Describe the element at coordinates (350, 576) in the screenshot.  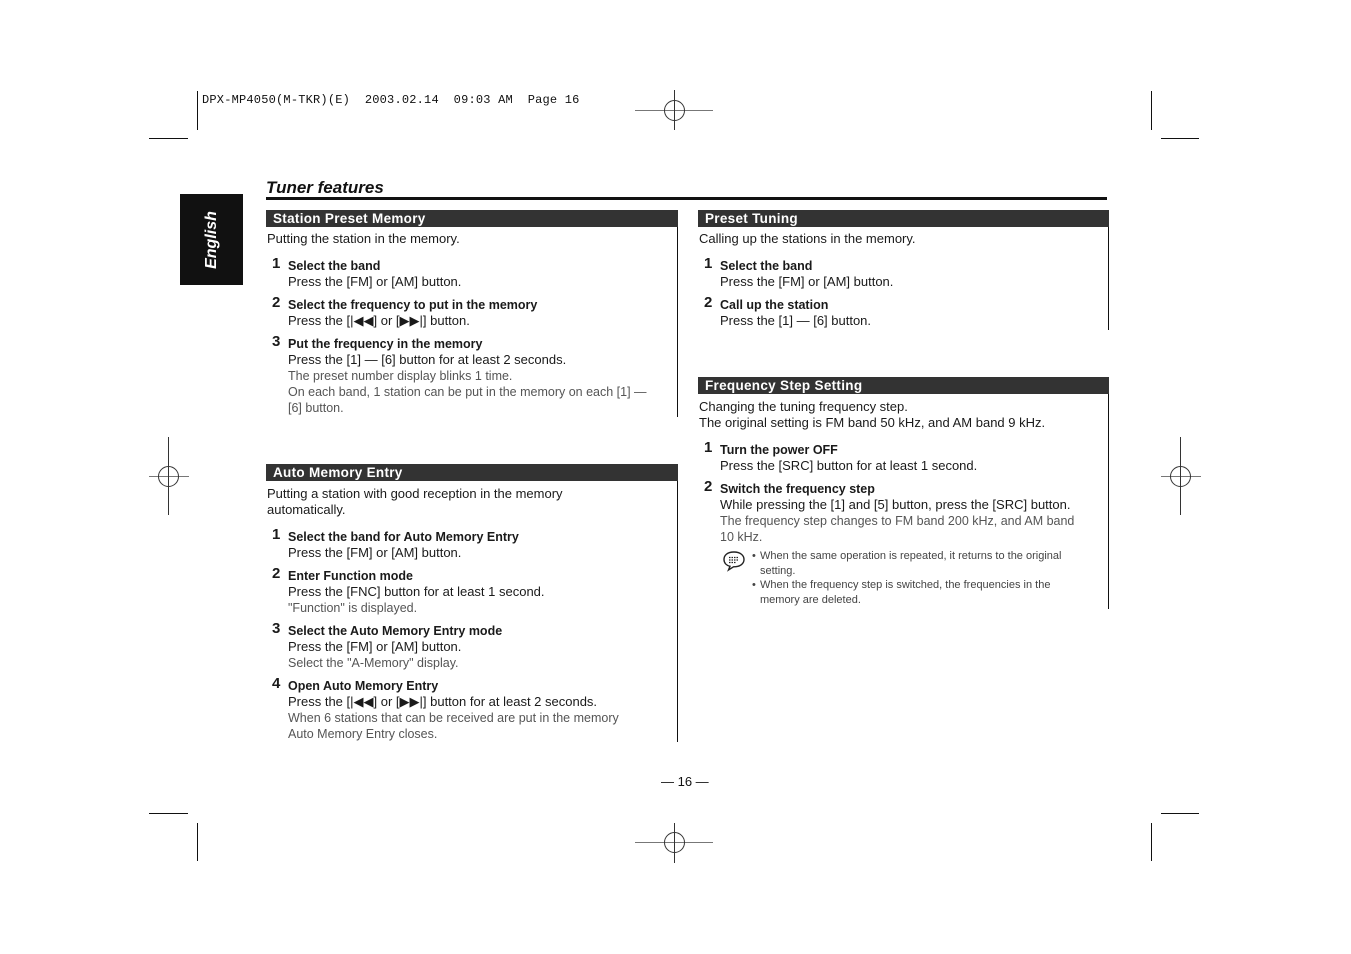
I see `step-title: Enter Function mode` at that location.